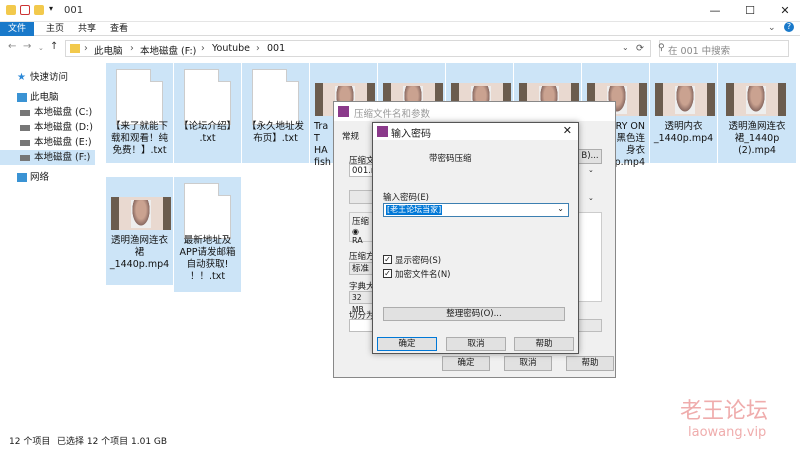  What do you see at coordinates (87, 29) in the screenshot?
I see `tab-share: 共享` at bounding box center [87, 29].